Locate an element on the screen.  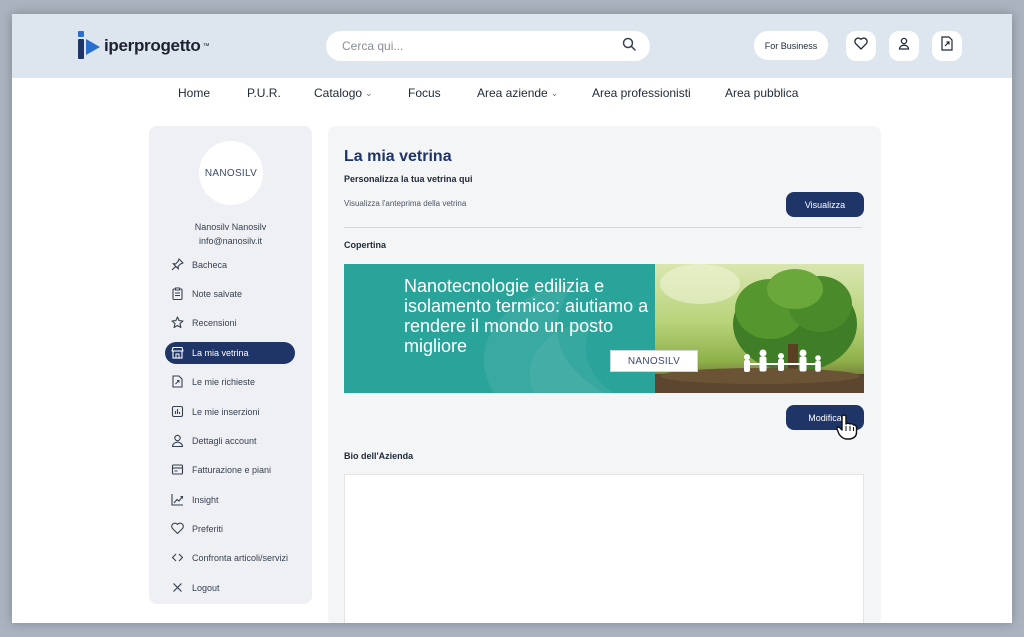
avatar-logo-text: NANOSILV is located at coordinates (231, 173).